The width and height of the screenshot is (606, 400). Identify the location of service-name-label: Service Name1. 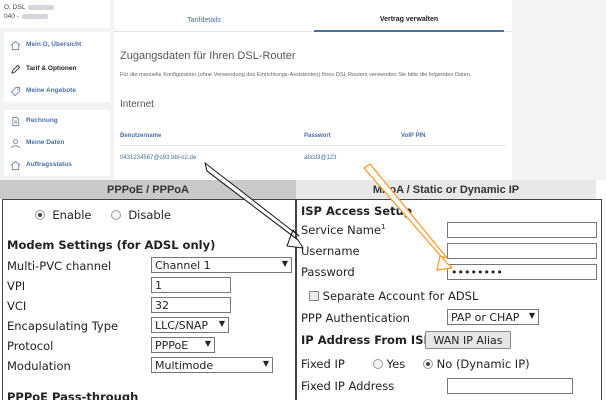
(343, 230).